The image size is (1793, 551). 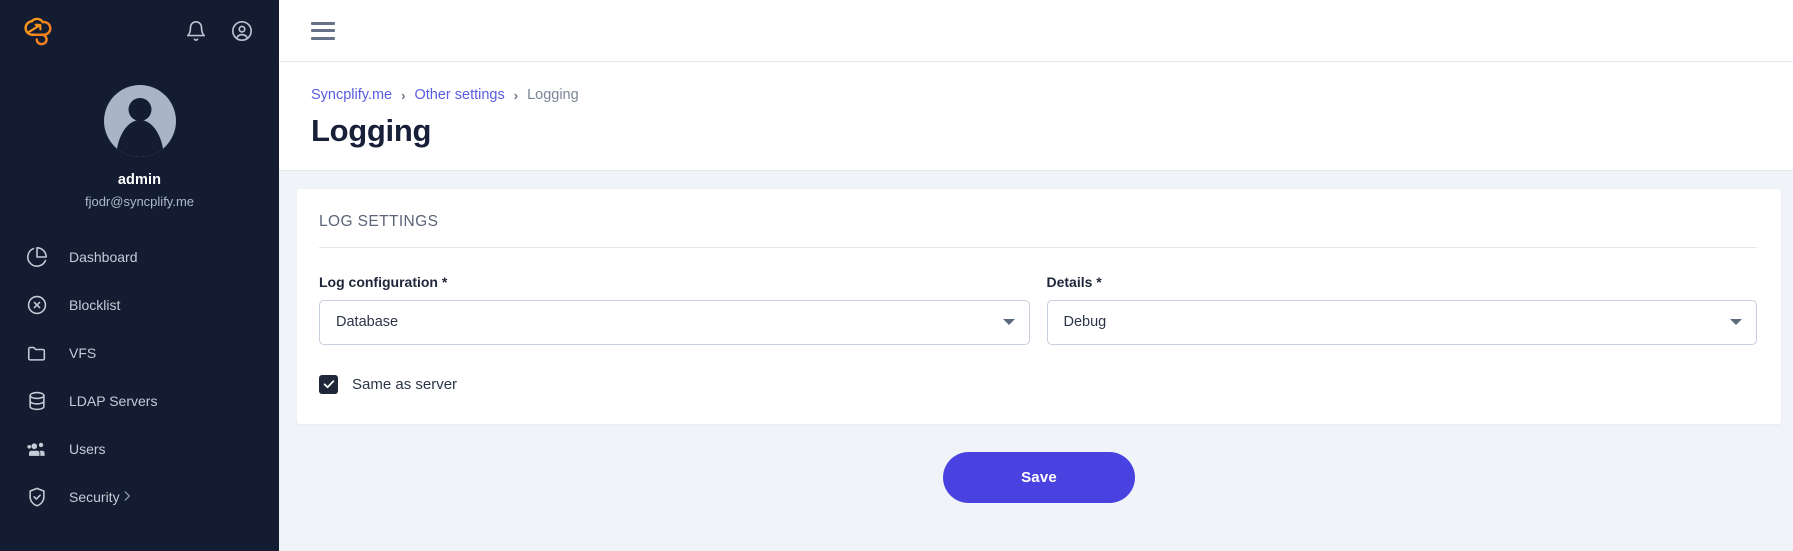 I want to click on syncplify-cloud-logo-icon, so click(x=38, y=31).